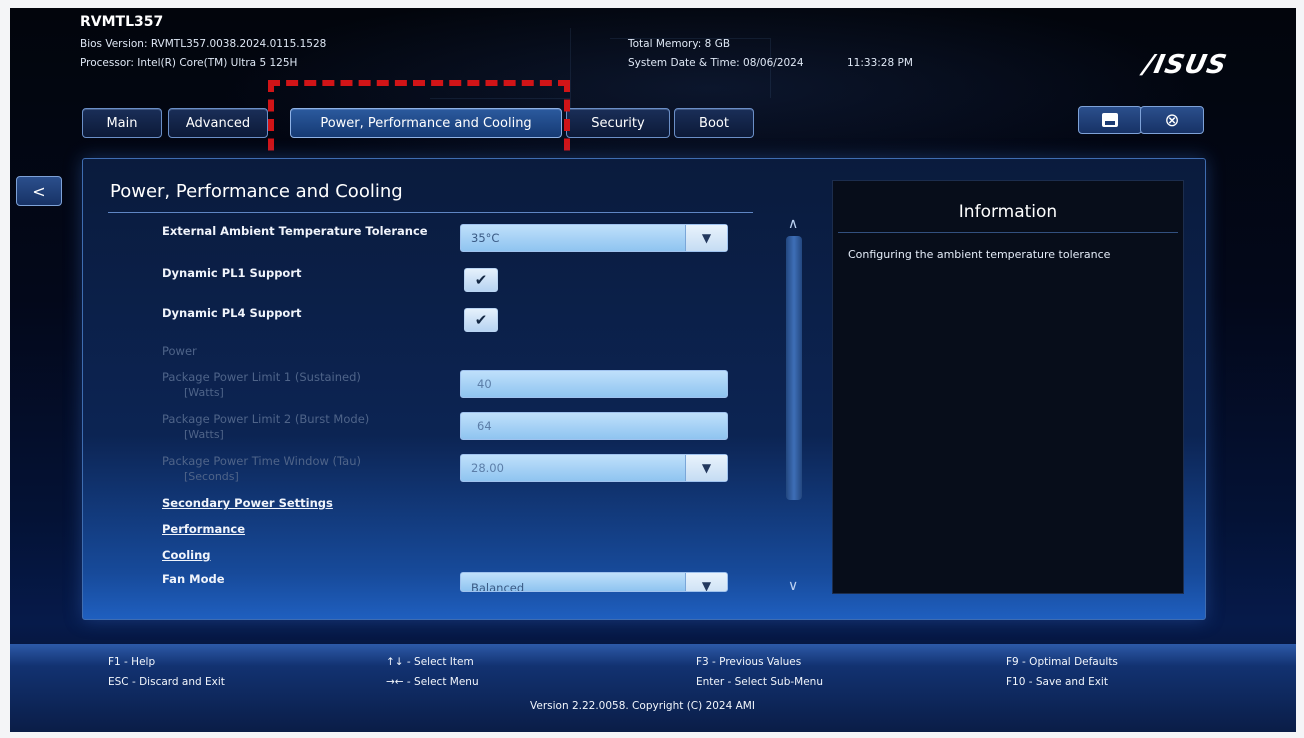 The height and width of the screenshot is (738, 1304). Describe the element at coordinates (714, 123) in the screenshot. I see `tab-boot: Boot` at that location.